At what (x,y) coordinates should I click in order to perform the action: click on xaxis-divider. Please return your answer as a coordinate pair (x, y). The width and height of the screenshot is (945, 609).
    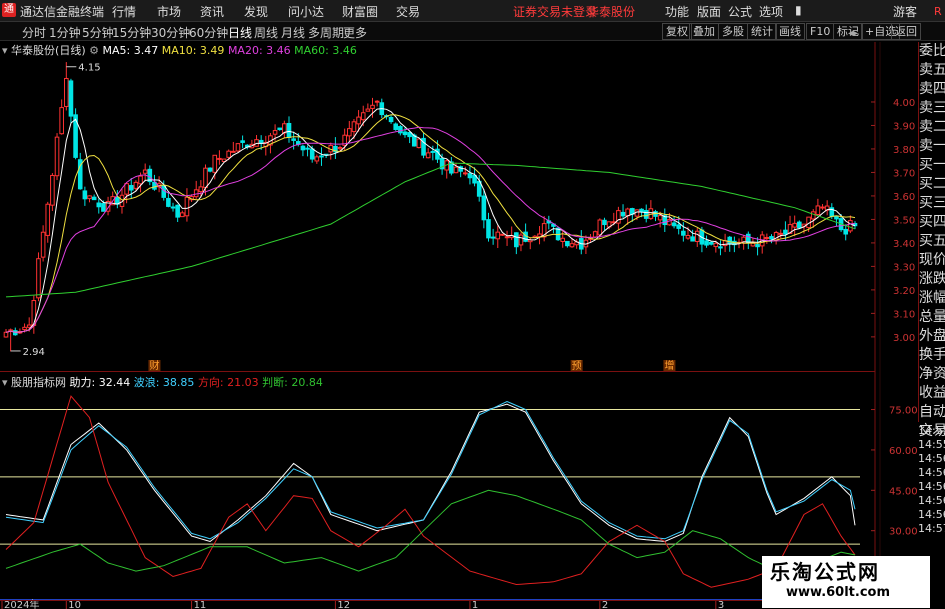
    Looking at the image, I should click on (437, 600).